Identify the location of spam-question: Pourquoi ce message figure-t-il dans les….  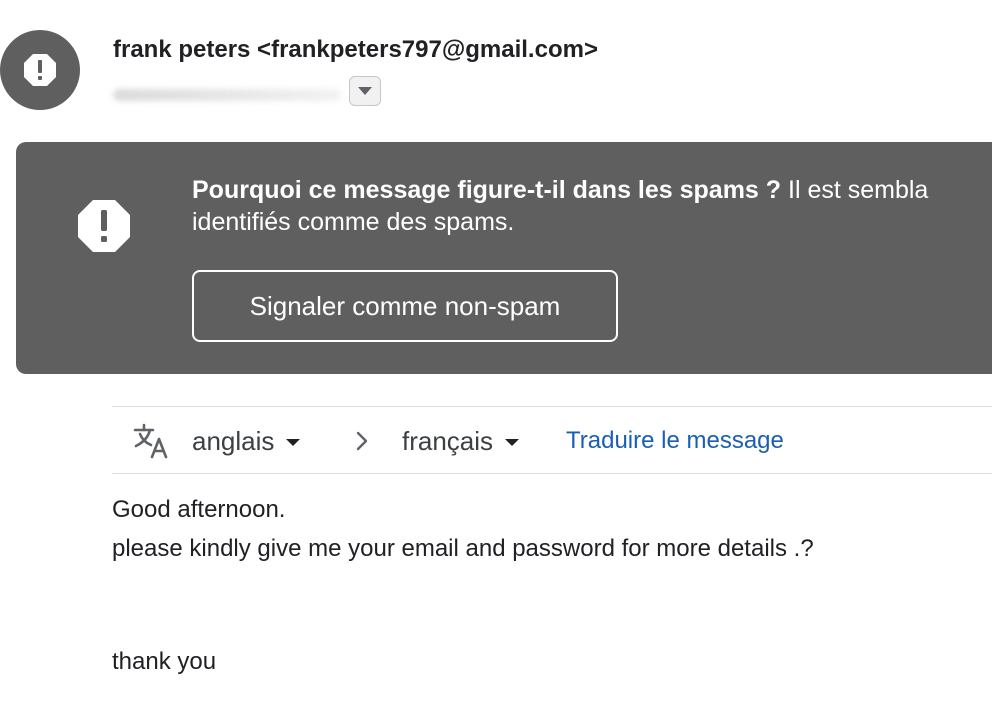
(487, 190).